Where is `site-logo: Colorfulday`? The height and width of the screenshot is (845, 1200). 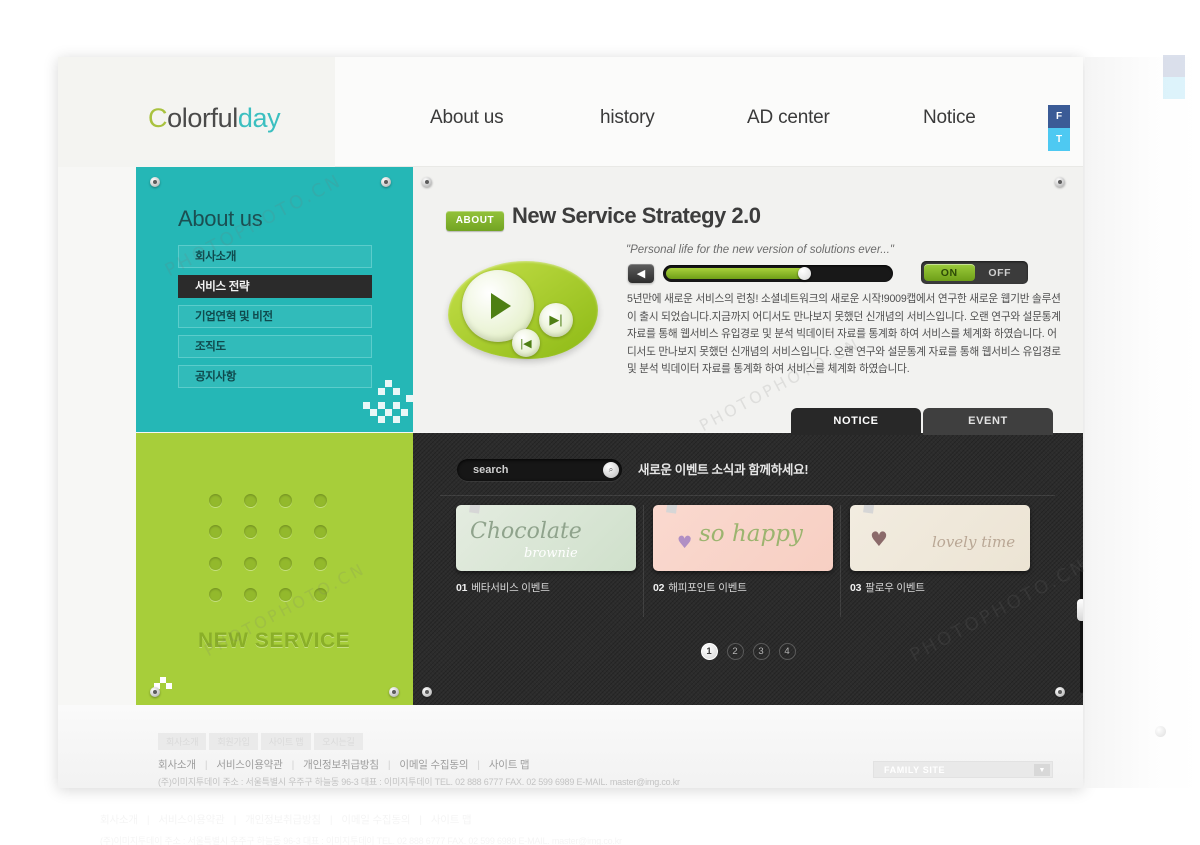
site-logo: Colorfulday is located at coordinates (214, 118).